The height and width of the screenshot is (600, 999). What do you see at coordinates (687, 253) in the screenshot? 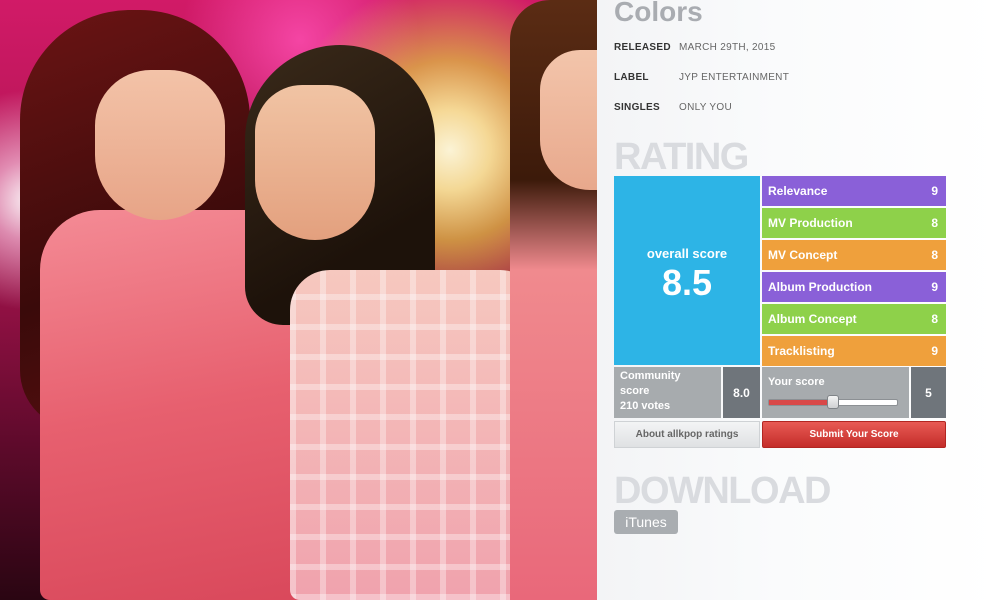
I see `overall-score-label: overall score` at bounding box center [687, 253].